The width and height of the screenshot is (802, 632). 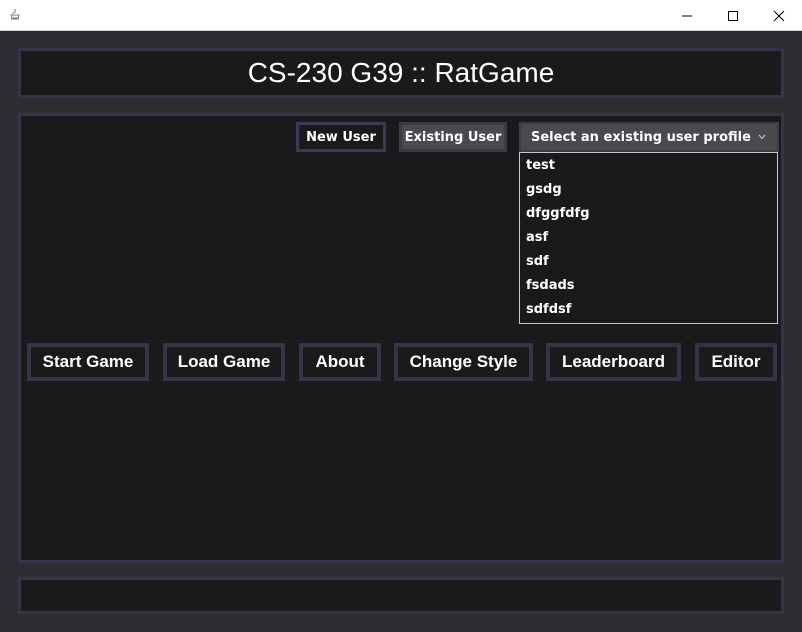 I want to click on page-title: CS-230 G39 :: RatGame, so click(x=401, y=72).